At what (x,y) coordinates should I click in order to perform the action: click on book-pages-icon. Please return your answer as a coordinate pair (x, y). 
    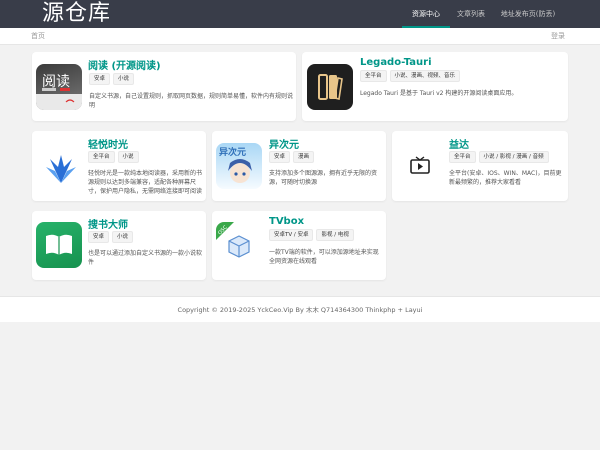
    Looking at the image, I should click on (330, 87).